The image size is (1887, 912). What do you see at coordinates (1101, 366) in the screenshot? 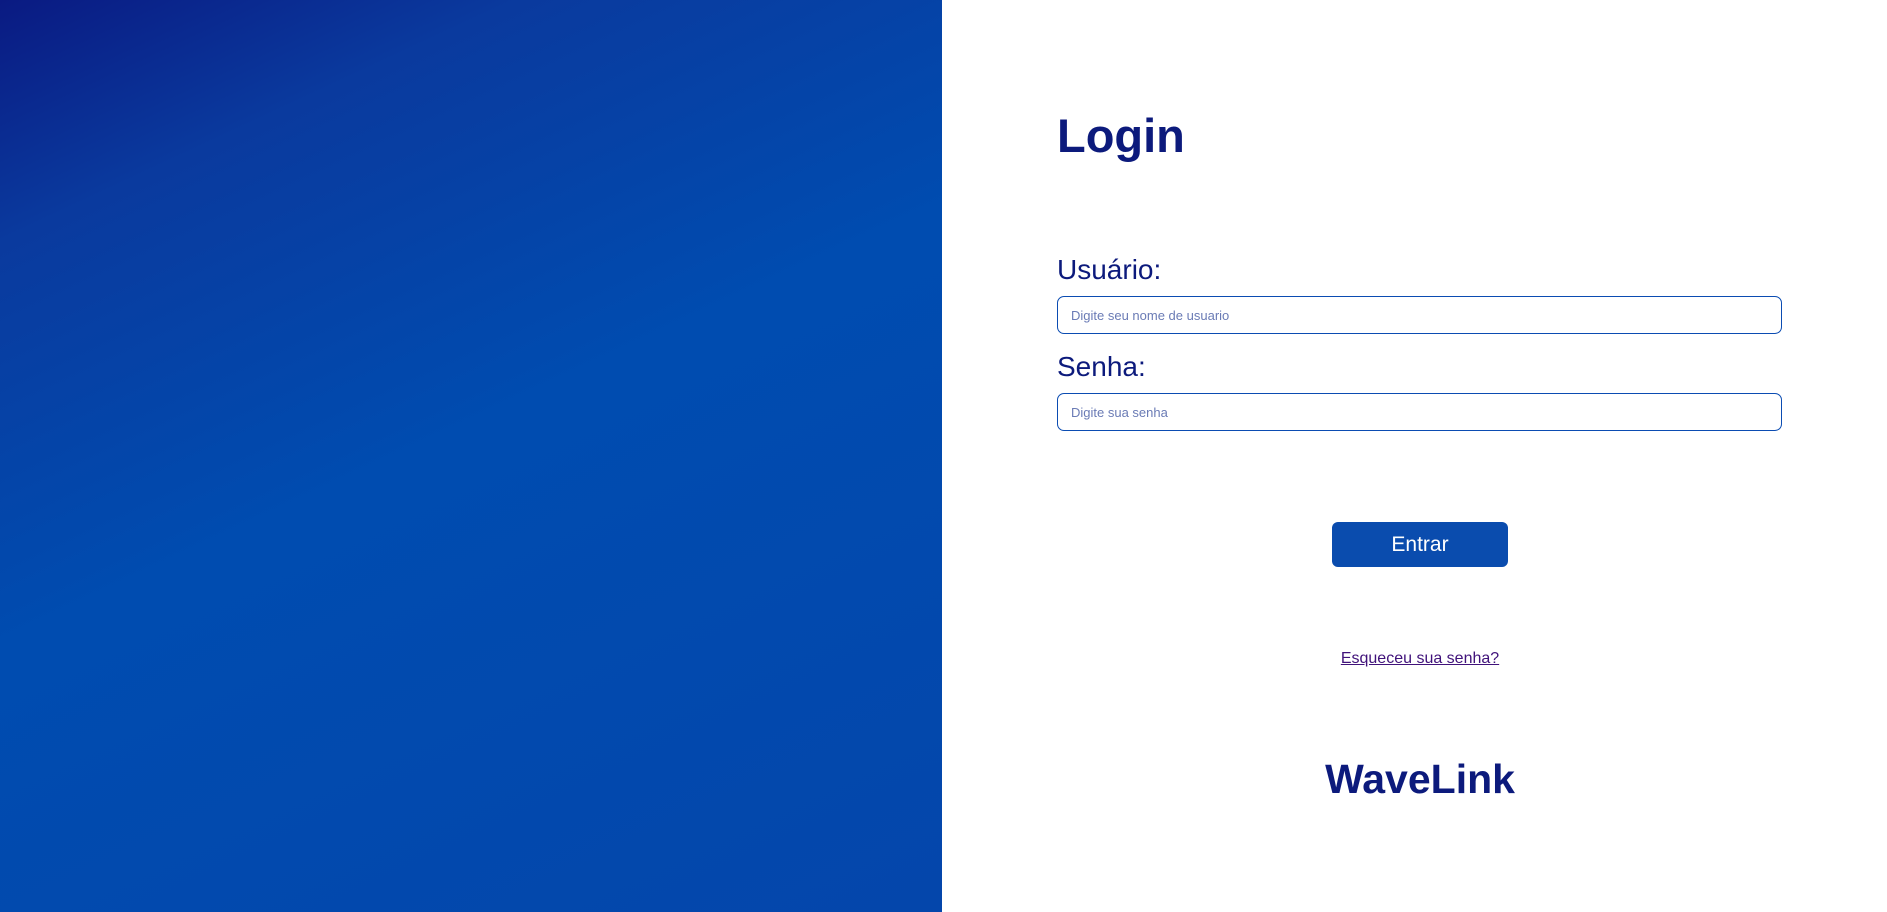
I see `password-label: Senha:` at bounding box center [1101, 366].